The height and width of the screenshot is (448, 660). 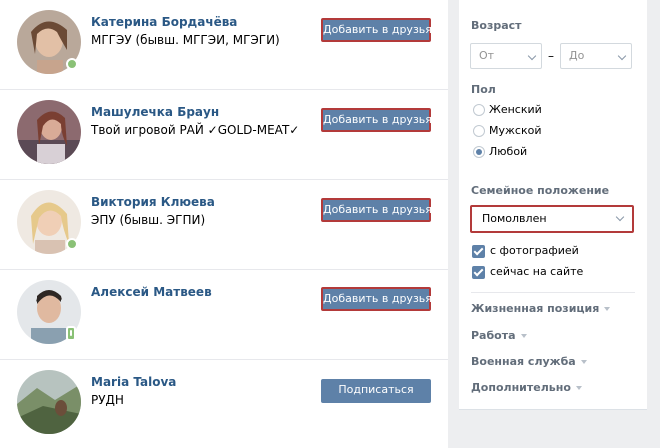 I want to click on marital-status-select: Помолвлен, so click(x=552, y=219).